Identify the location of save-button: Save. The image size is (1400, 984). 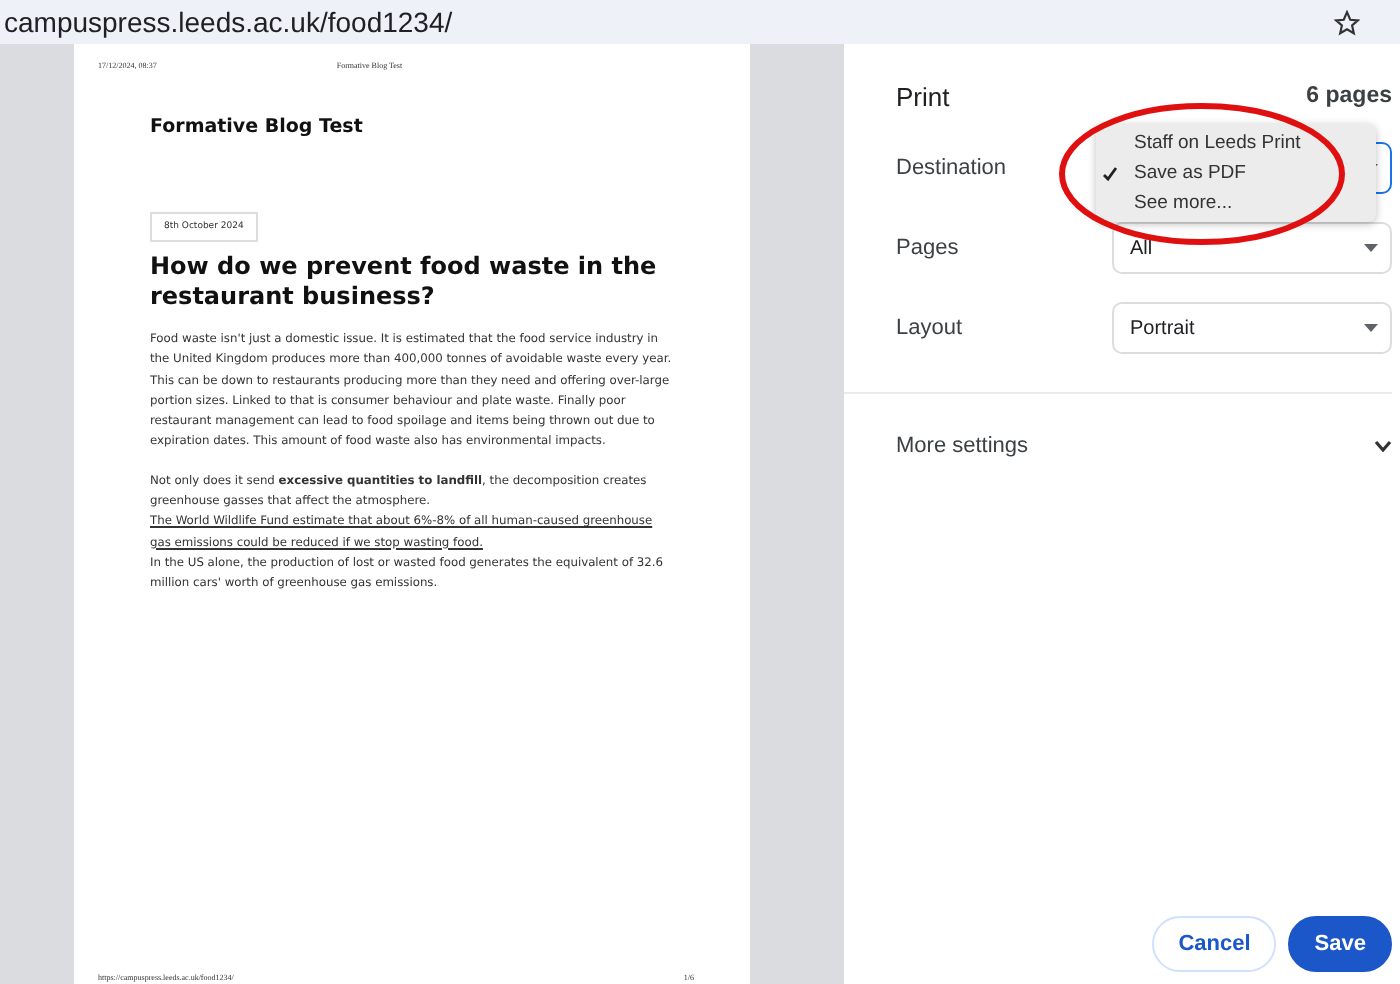
(1340, 944).